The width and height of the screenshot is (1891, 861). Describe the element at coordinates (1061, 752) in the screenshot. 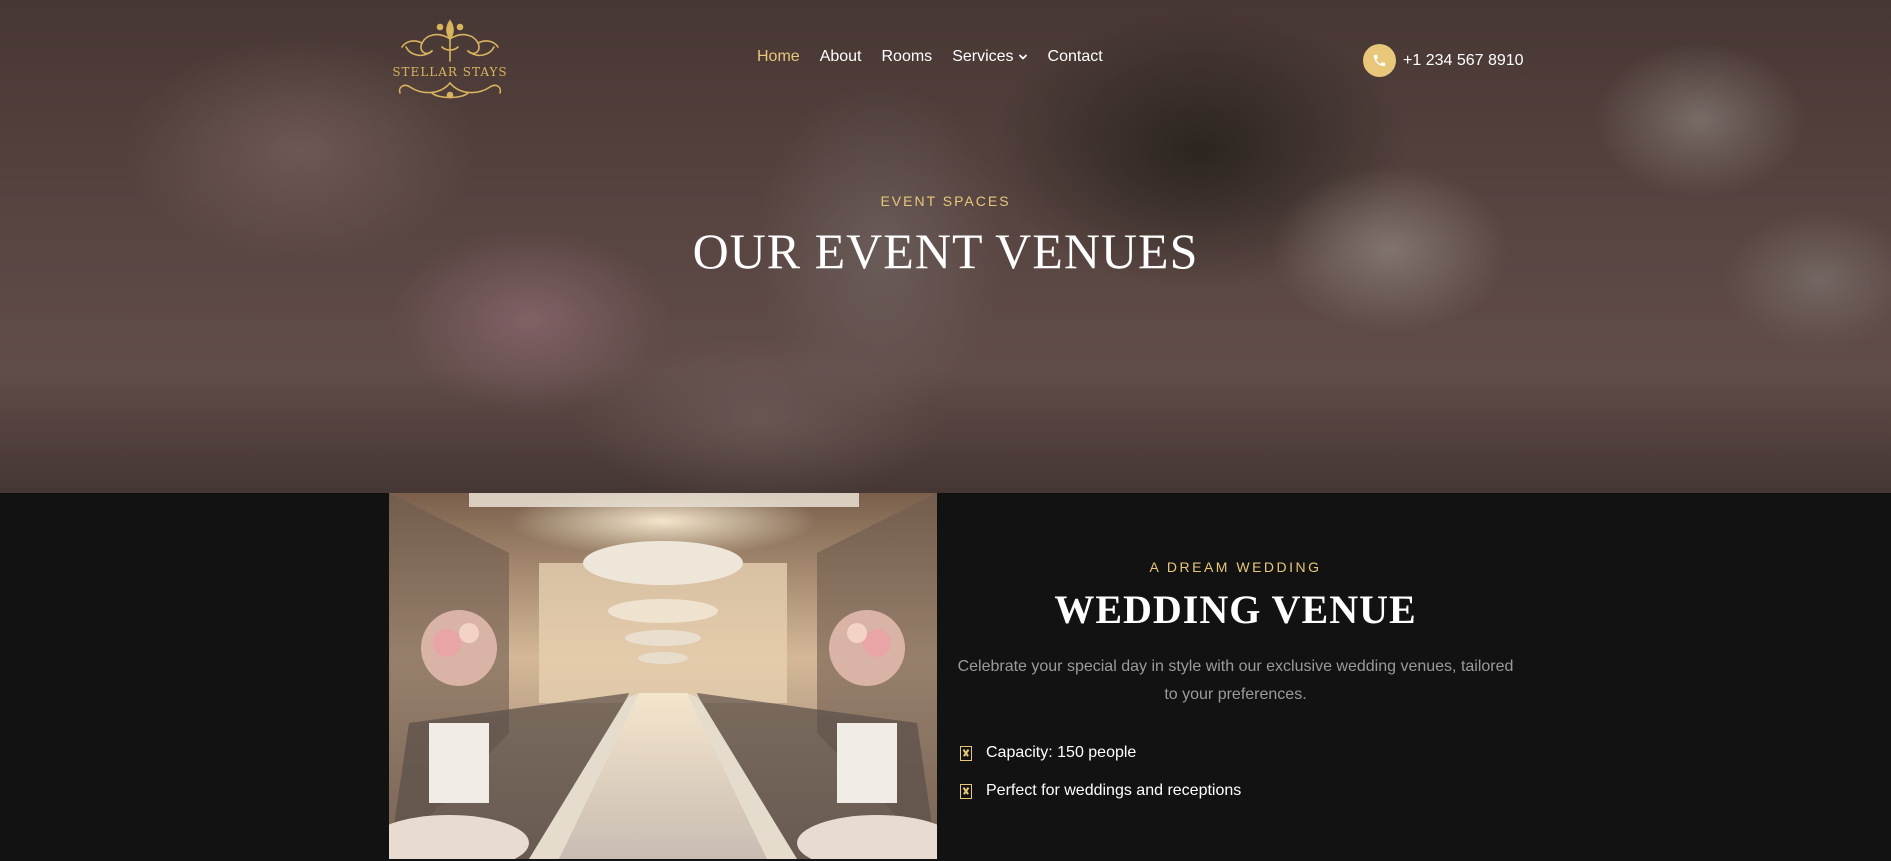

I see `feature-text: Capacity: 150 people` at that location.